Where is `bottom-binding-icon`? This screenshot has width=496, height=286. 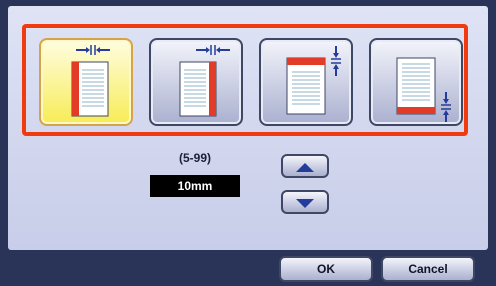
bottom-binding-icon is located at coordinates (423, 89).